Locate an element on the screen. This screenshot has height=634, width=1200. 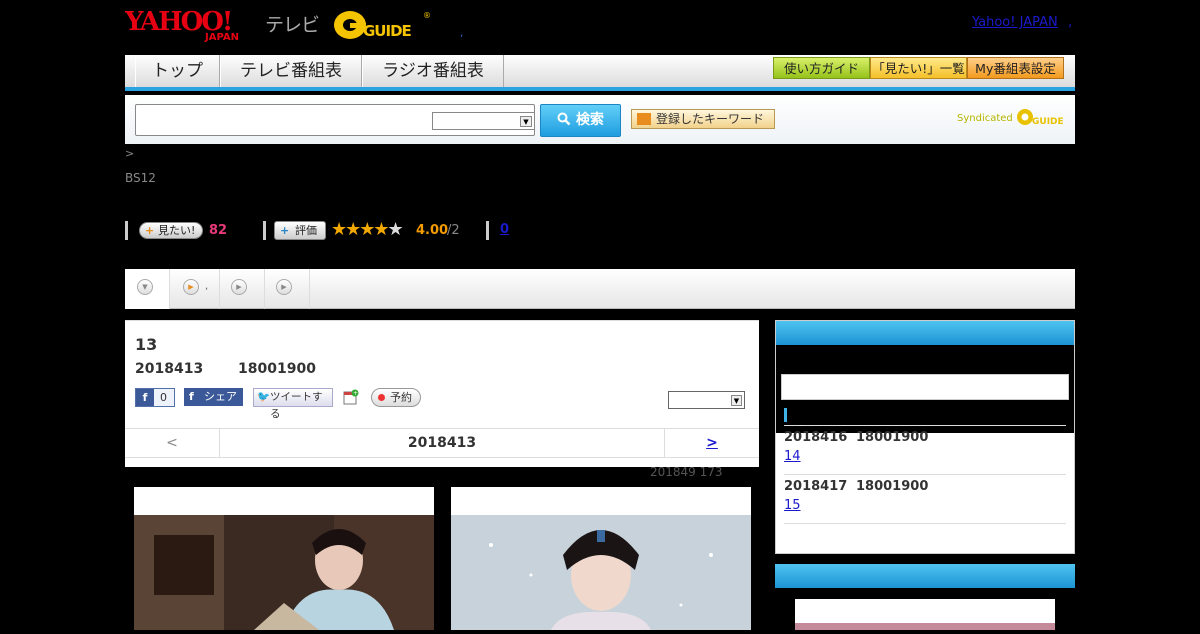
gguide-logo: GUIDE ® is located at coordinates (383, 24).